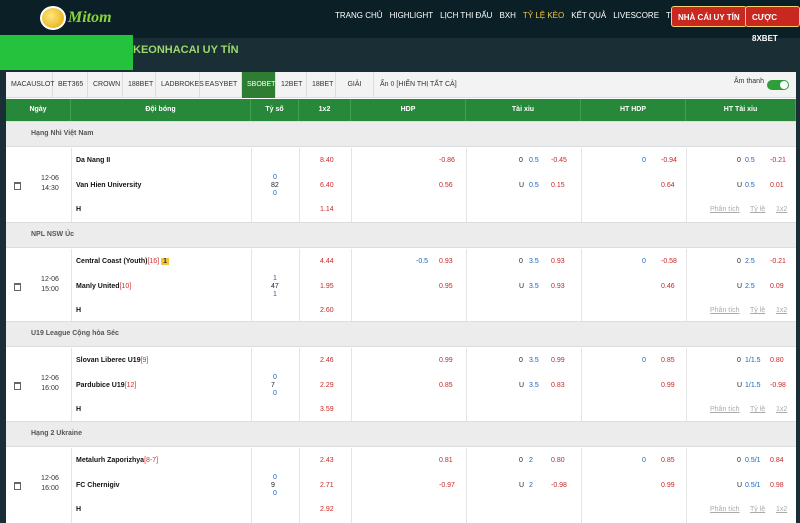  What do you see at coordinates (112, 360) in the screenshot?
I see `home-team: Slovan Liberec U19[9]` at bounding box center [112, 360].